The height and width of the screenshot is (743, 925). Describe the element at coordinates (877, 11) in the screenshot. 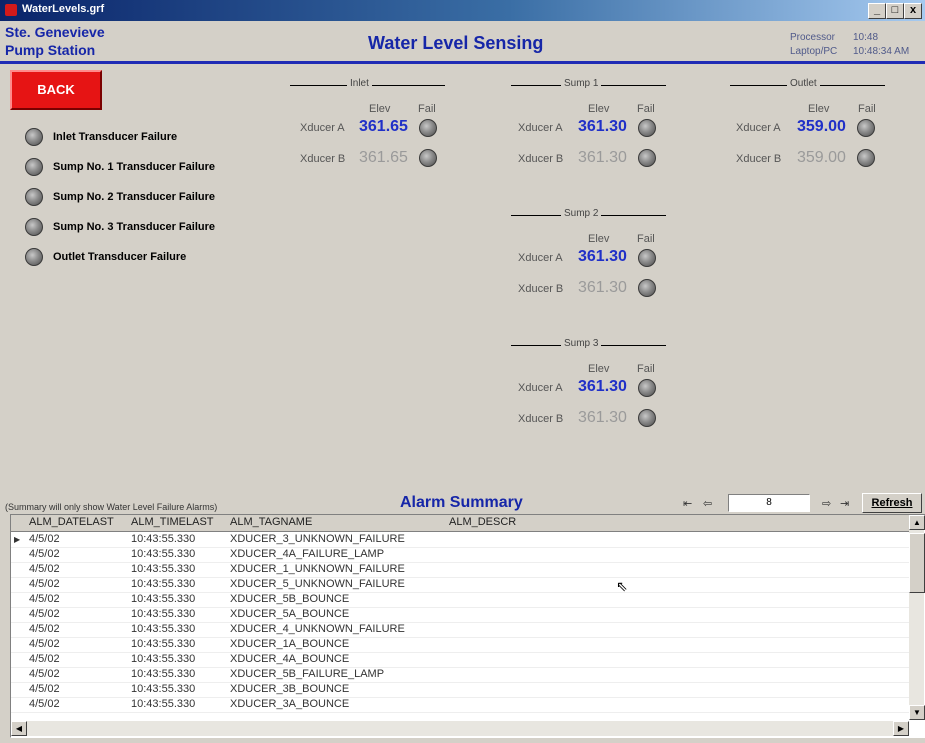

I see `minimize-button: _` at that location.